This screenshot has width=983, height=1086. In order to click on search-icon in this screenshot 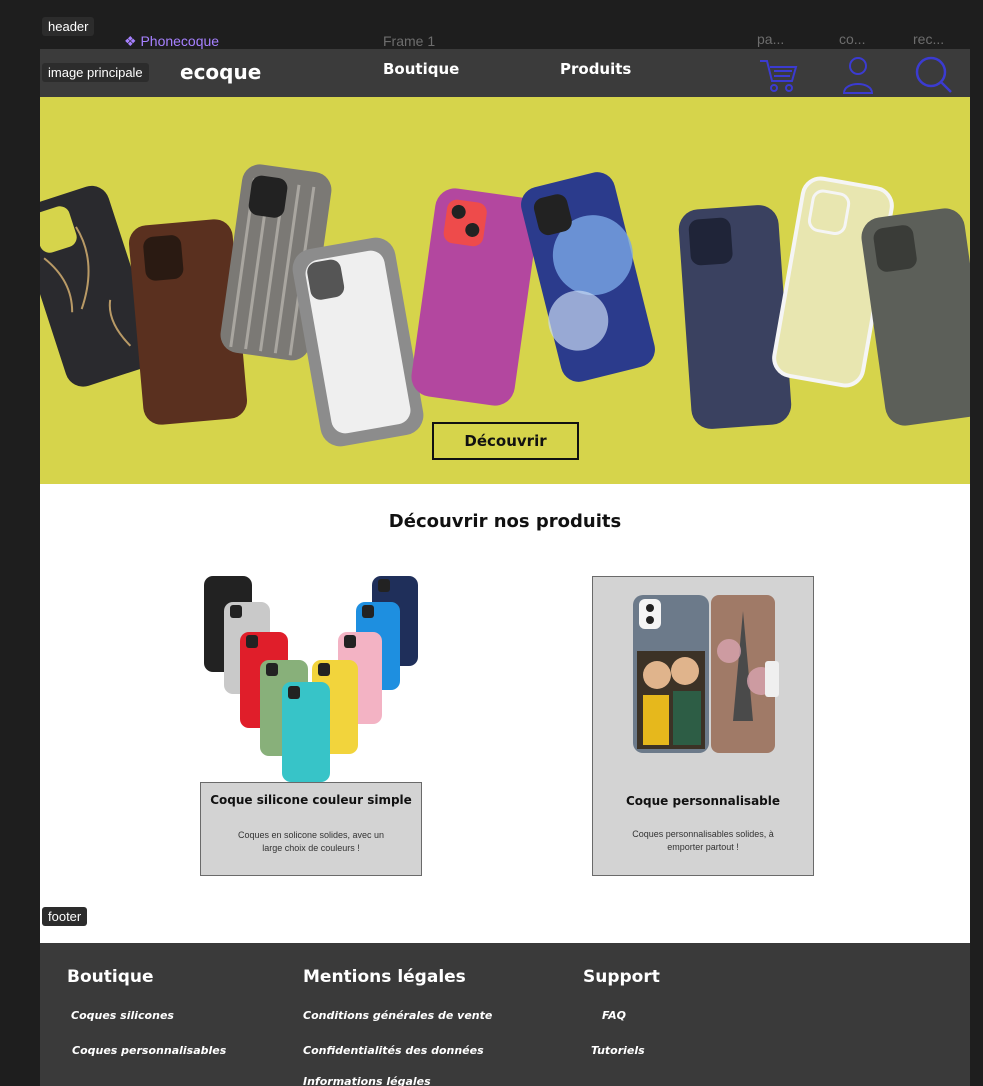, I will do `click(933, 74)`.